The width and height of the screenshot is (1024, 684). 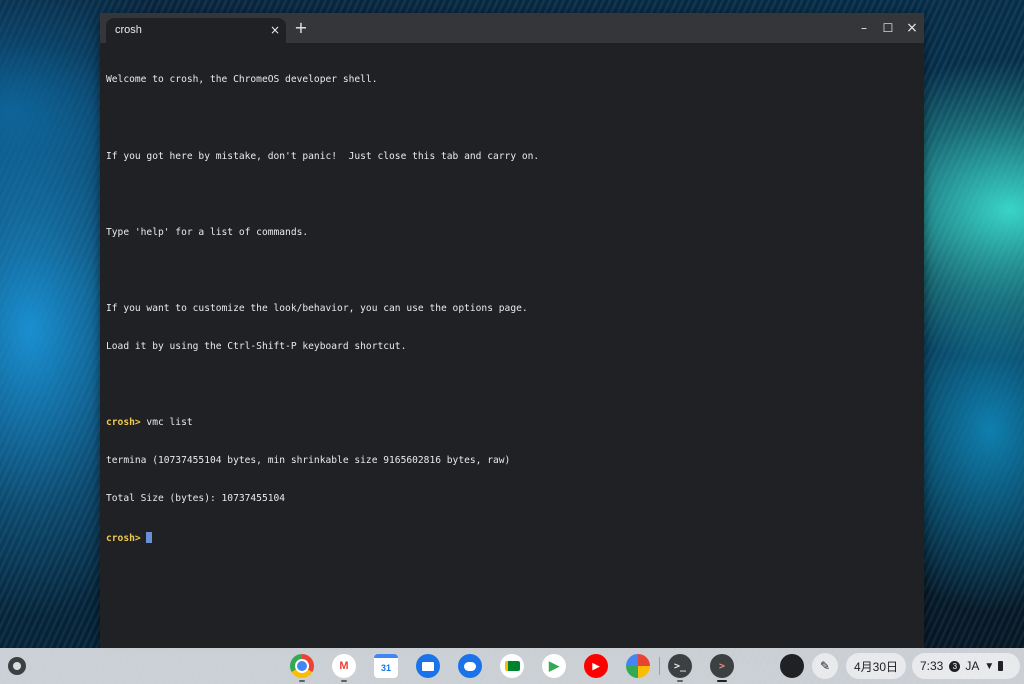 What do you see at coordinates (722, 666) in the screenshot?
I see `crosh-icon: >` at bounding box center [722, 666].